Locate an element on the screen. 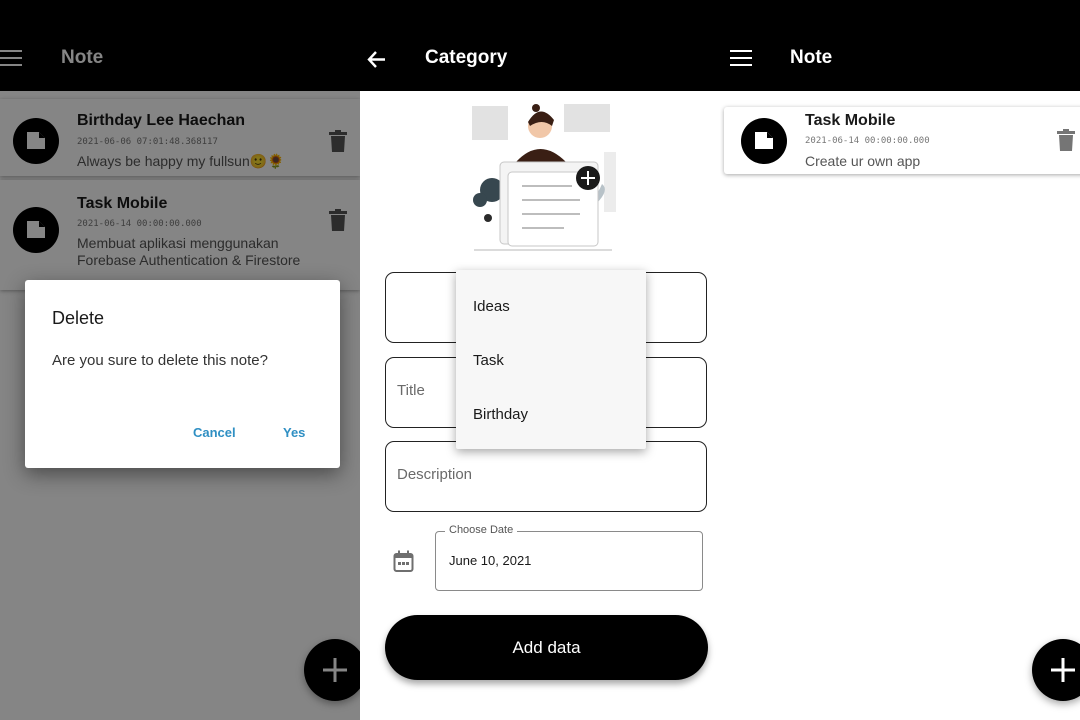 This screenshot has height=720, width=1080. calendar-icon is located at coordinates (403, 561).